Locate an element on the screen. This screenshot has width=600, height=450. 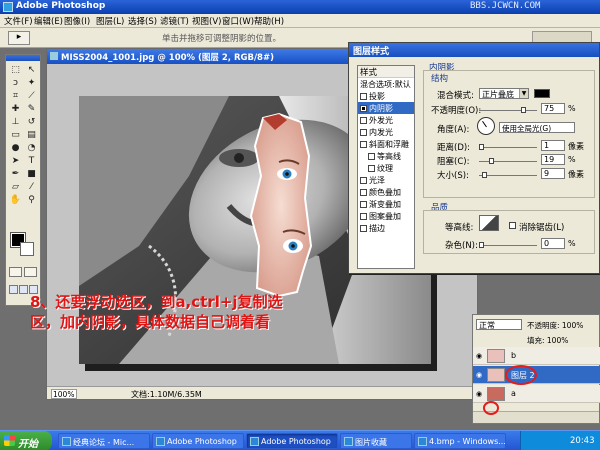
background-color-swatch is located at coordinates (27, 249).